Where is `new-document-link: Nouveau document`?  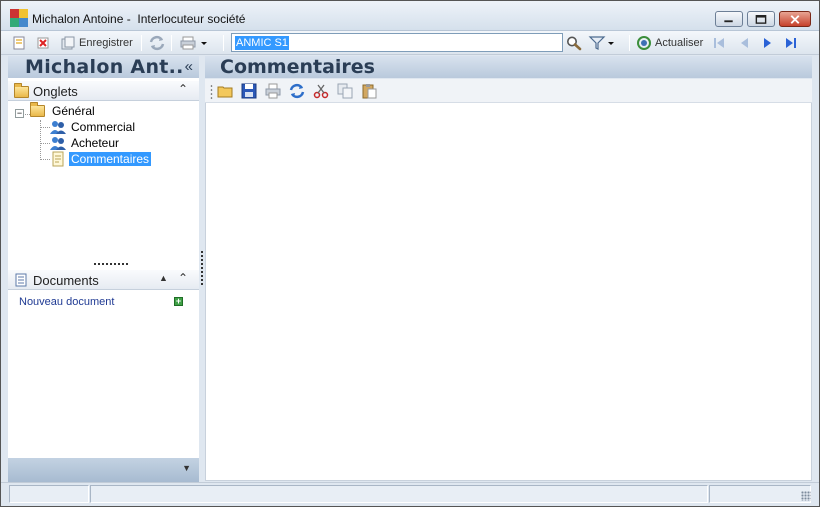 new-document-link: Nouveau document is located at coordinates (66, 302).